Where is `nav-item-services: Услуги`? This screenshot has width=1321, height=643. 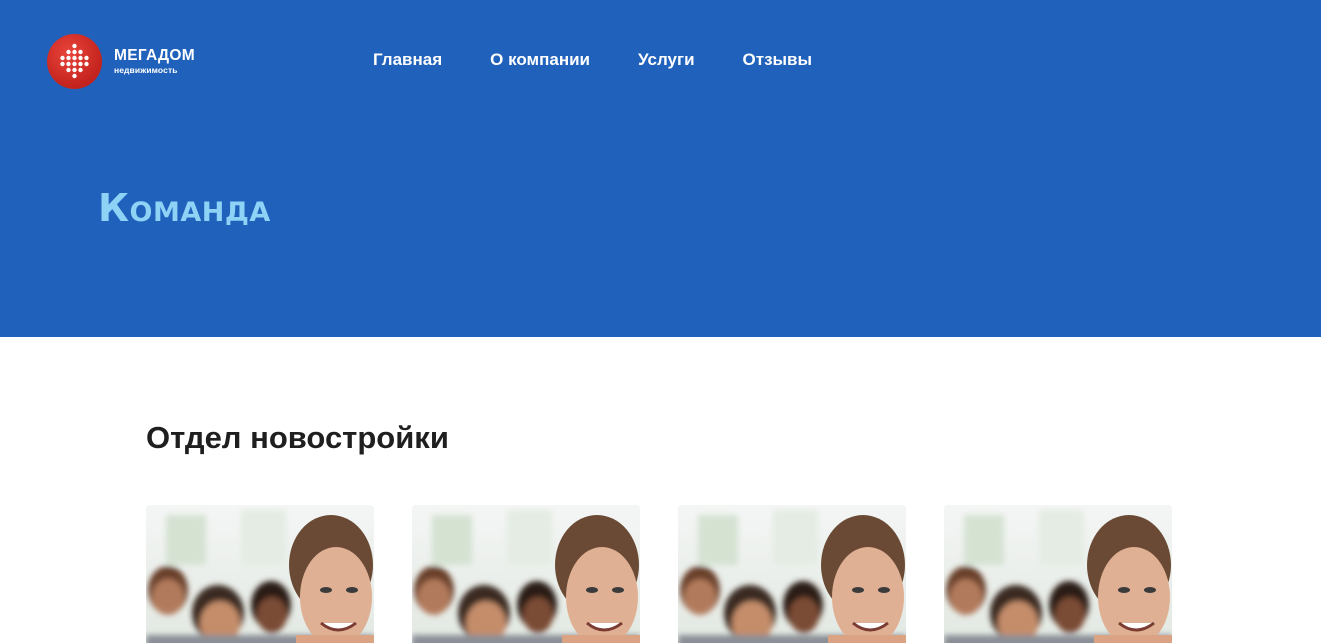
nav-item-services: Услуги is located at coordinates (666, 60).